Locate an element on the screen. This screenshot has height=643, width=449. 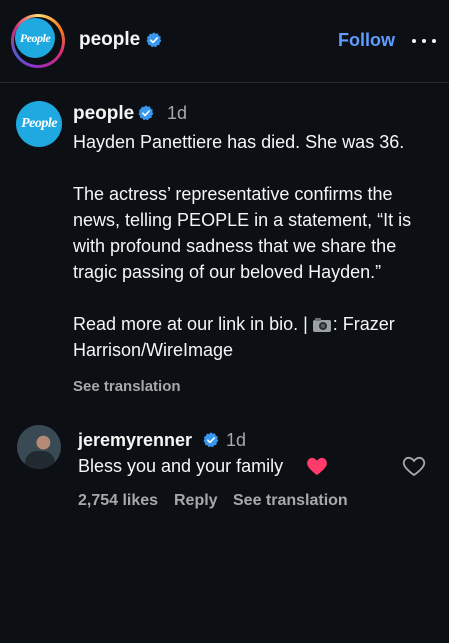
comment-text: Bless you and your family is located at coordinates (181, 466).